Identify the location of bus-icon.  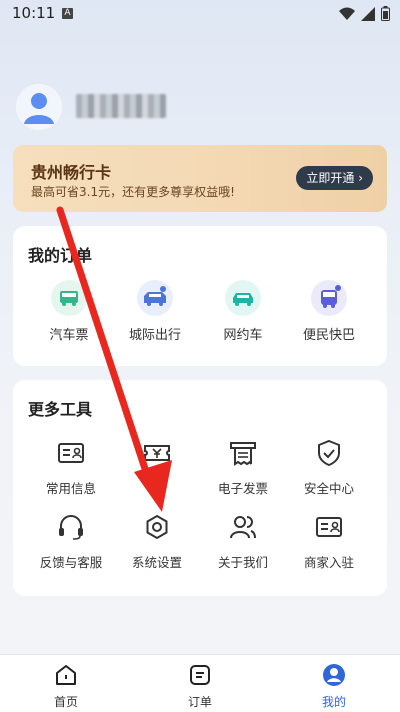
(69, 298).